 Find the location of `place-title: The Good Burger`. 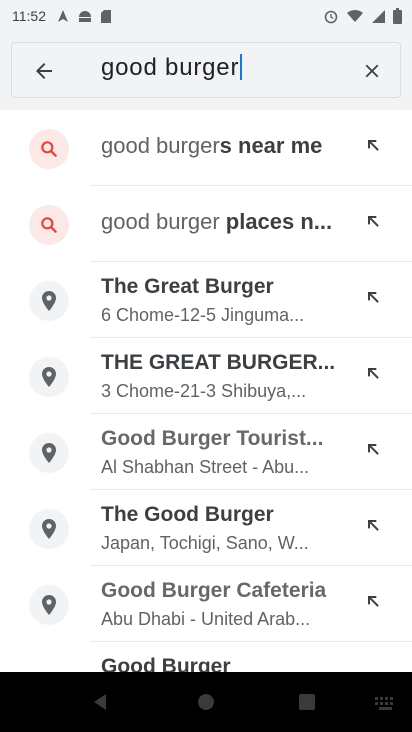

place-title: The Good Burger is located at coordinates (187, 514).